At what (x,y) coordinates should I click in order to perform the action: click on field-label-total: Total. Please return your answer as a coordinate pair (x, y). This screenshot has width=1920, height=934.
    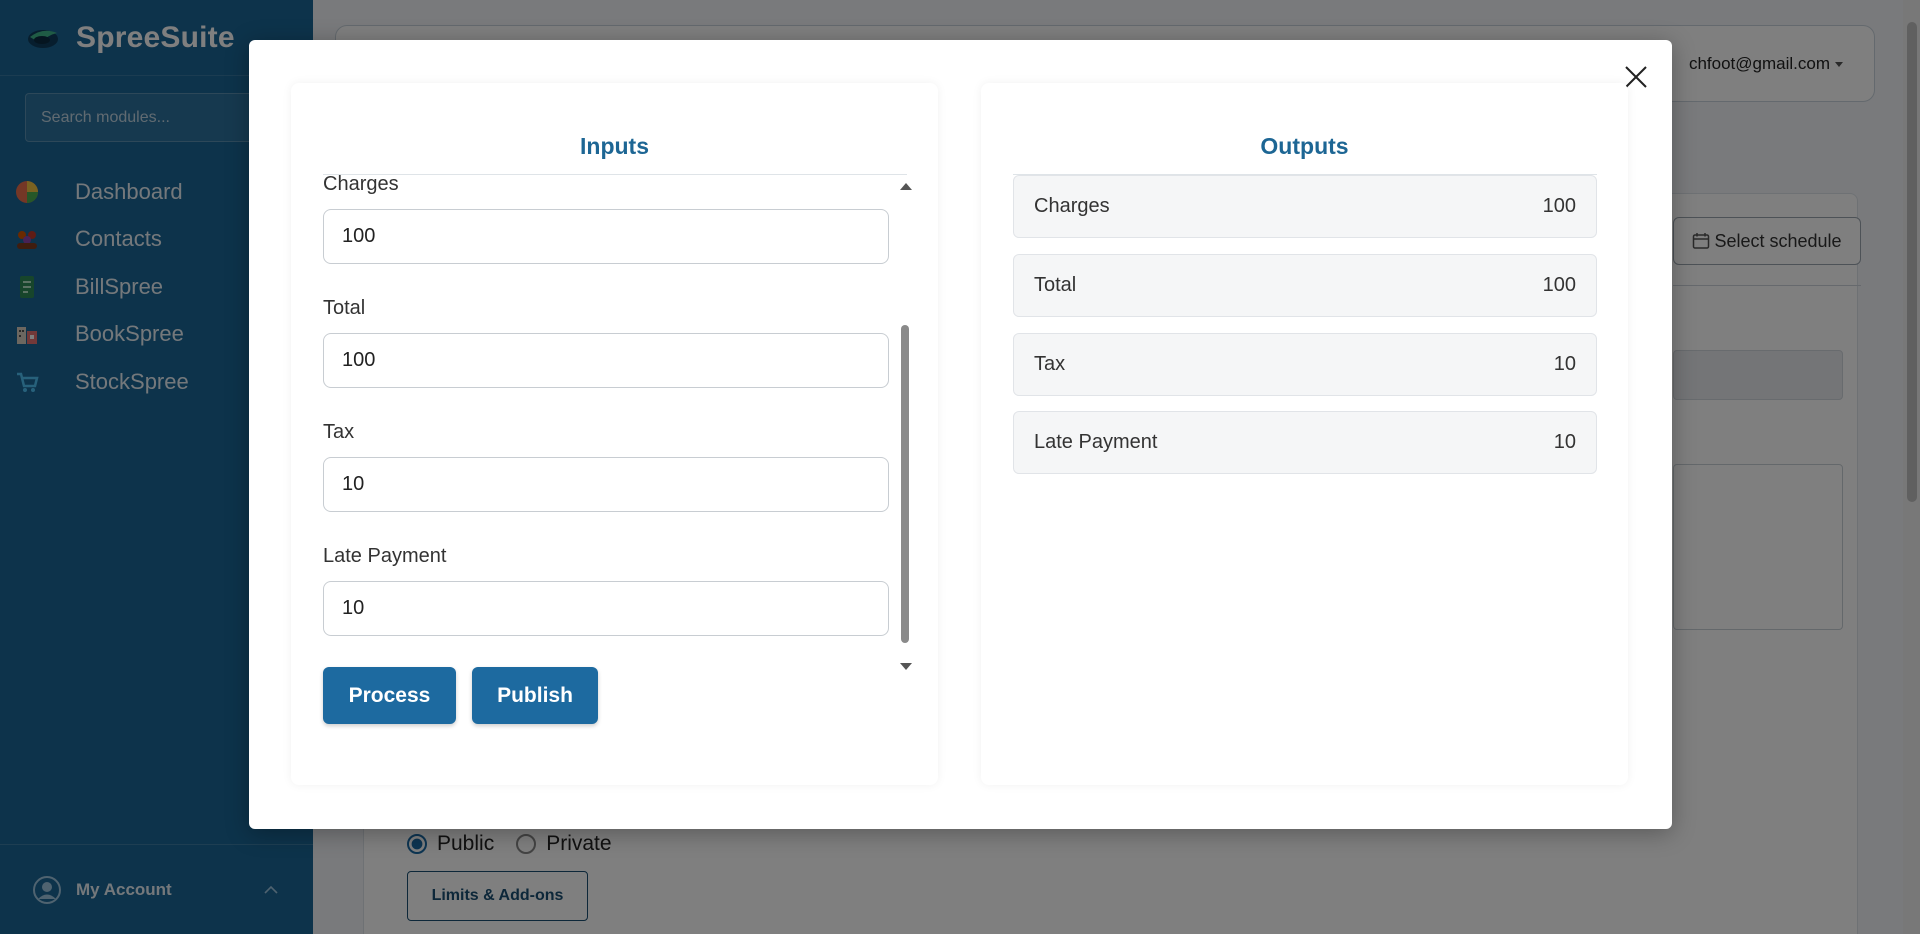
    Looking at the image, I should click on (344, 308).